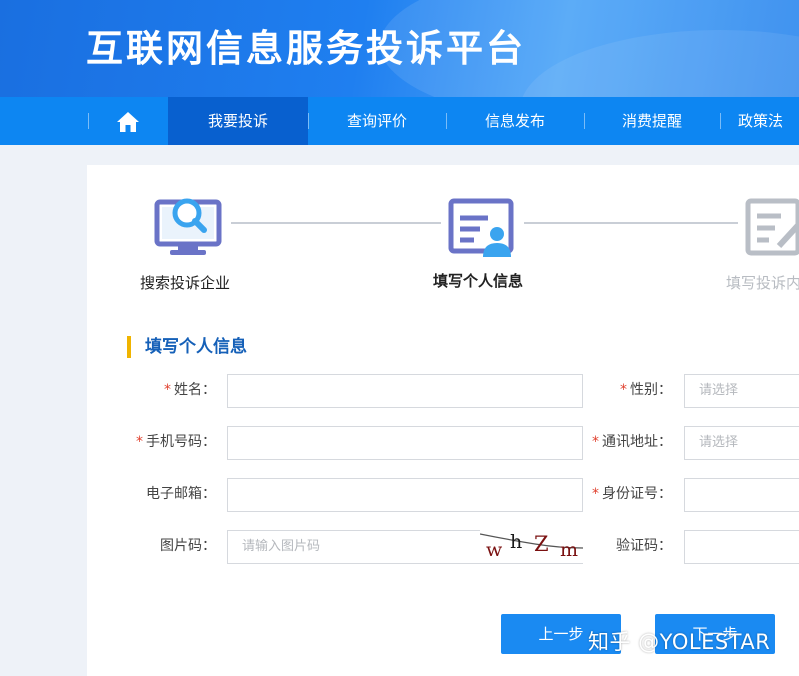 The height and width of the screenshot is (676, 799). Describe the element at coordinates (494, 550) in the screenshot. I see `captcha-char: w` at that location.